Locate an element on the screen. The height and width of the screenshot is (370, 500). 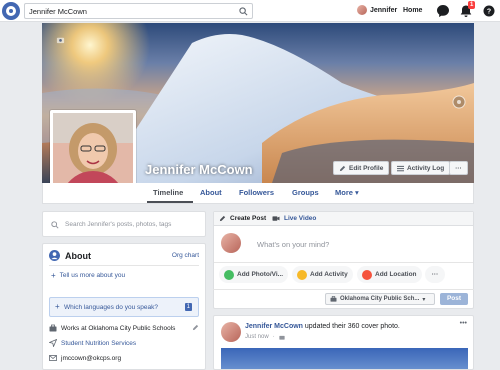
composer-more-button: ··· is located at coordinates (435, 274).